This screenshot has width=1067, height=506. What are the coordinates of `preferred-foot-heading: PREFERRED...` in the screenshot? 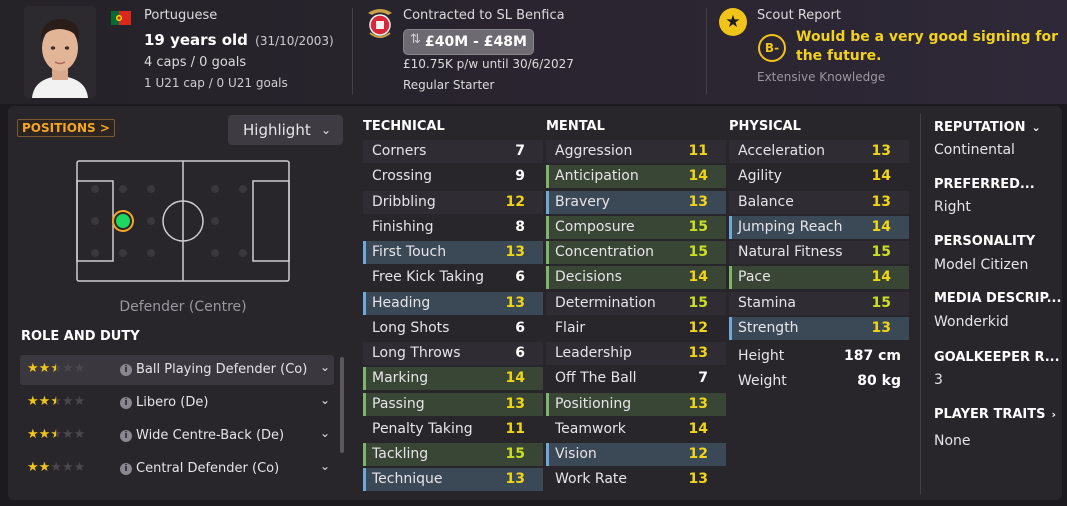 It's located at (984, 184).